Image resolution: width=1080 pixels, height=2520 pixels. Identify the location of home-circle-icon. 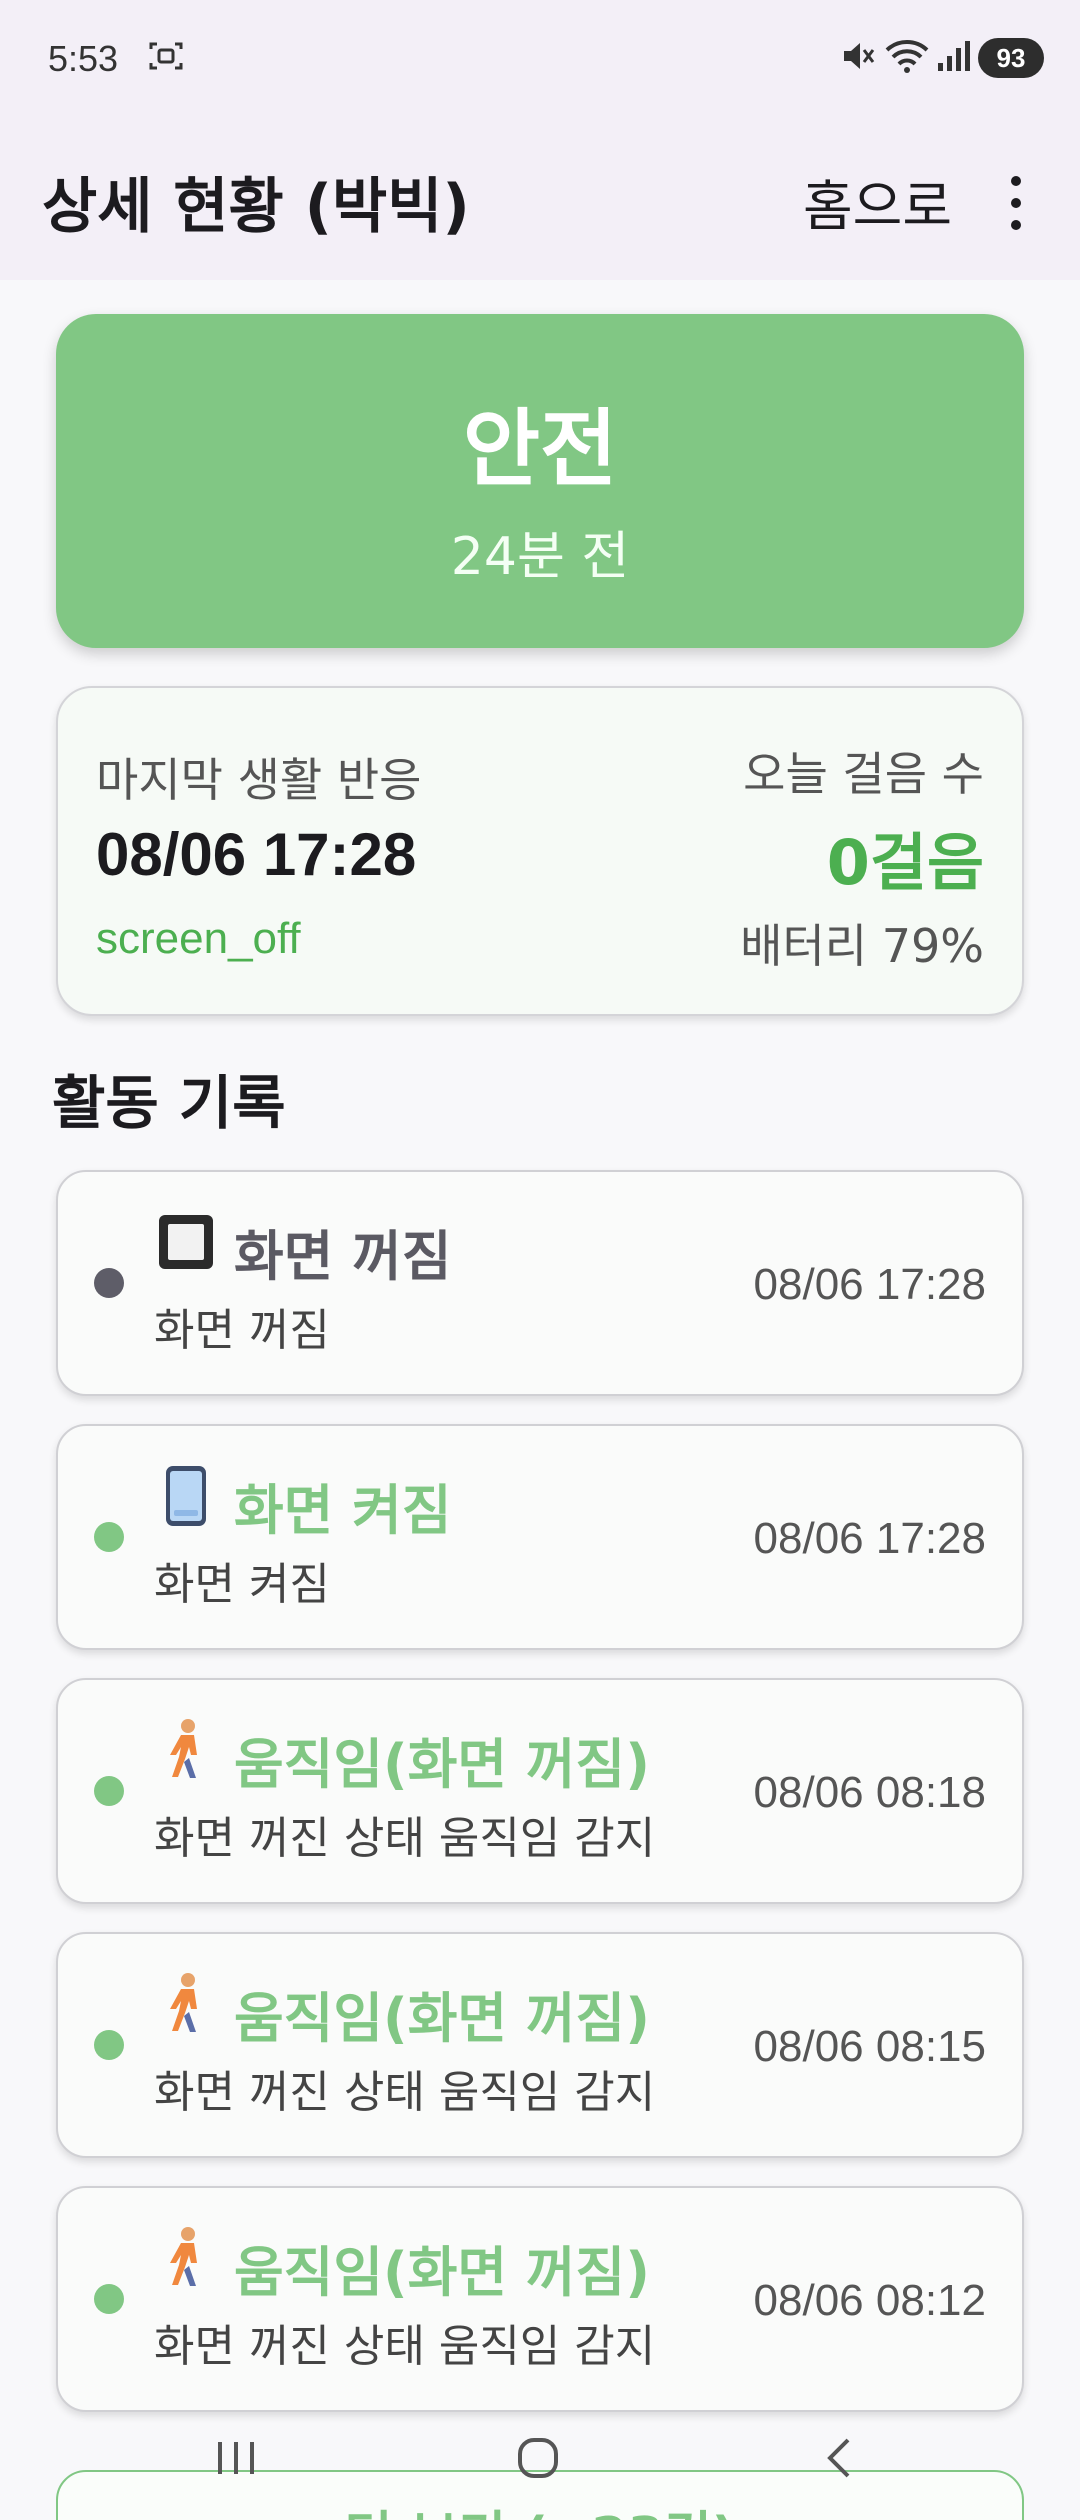
(538, 2458).